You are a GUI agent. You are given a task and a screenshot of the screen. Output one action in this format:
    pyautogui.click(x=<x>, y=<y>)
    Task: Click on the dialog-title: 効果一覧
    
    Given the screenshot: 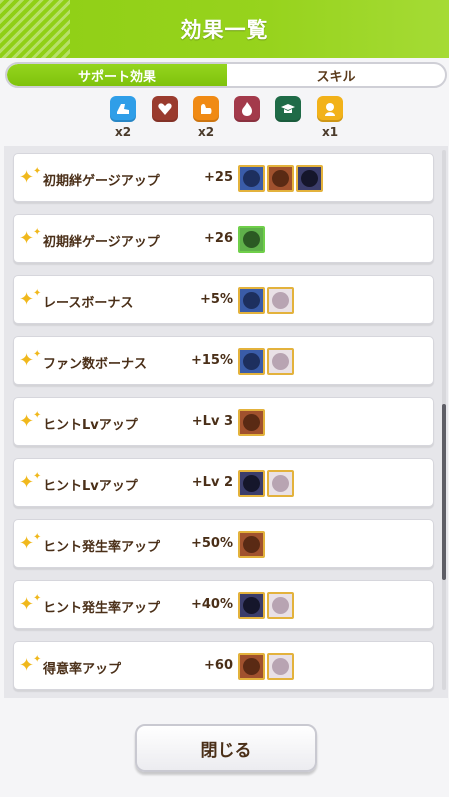 What is the action you would take?
    pyautogui.click(x=224, y=30)
    